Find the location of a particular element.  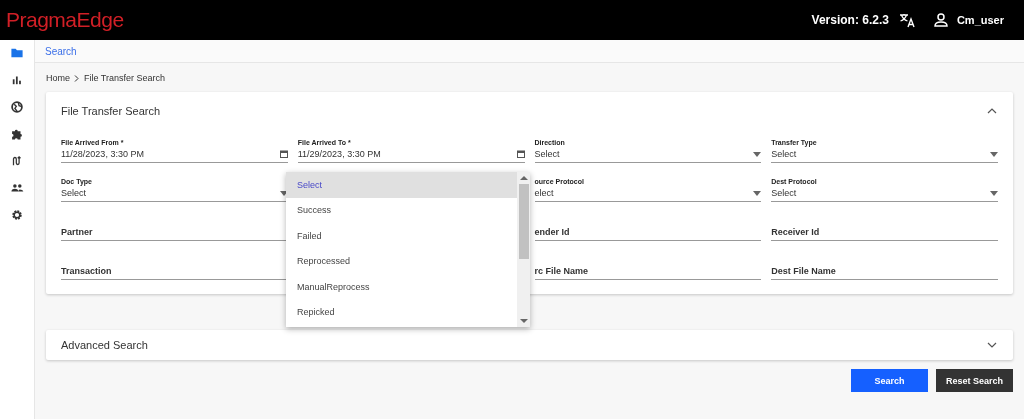

panel-title: File Transfer Search is located at coordinates (111, 111).